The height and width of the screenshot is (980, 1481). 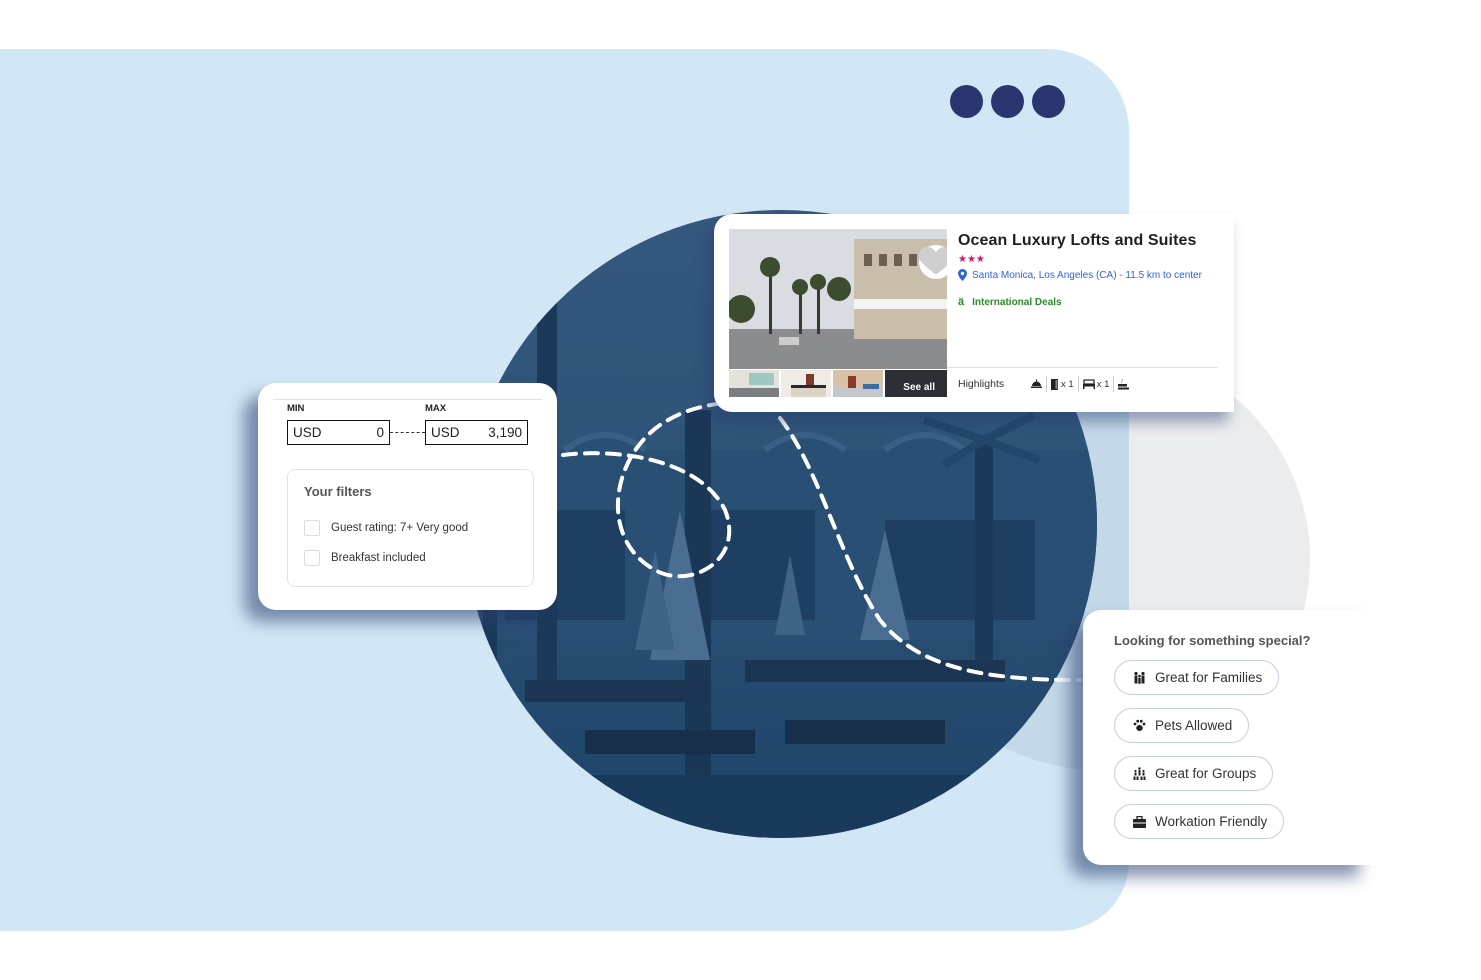 What do you see at coordinates (1067, 384) in the screenshot?
I see `amenity-rooms-count: x 1` at bounding box center [1067, 384].